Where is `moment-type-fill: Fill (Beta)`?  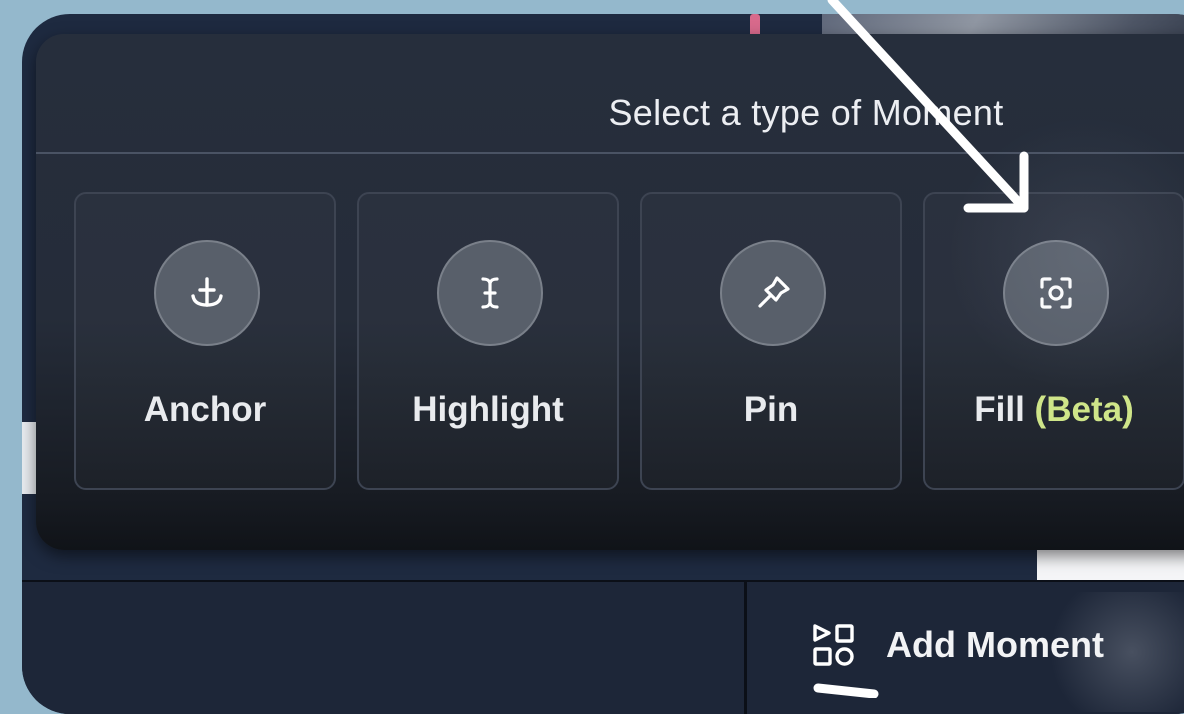 moment-type-fill: Fill (Beta) is located at coordinates (1053, 341).